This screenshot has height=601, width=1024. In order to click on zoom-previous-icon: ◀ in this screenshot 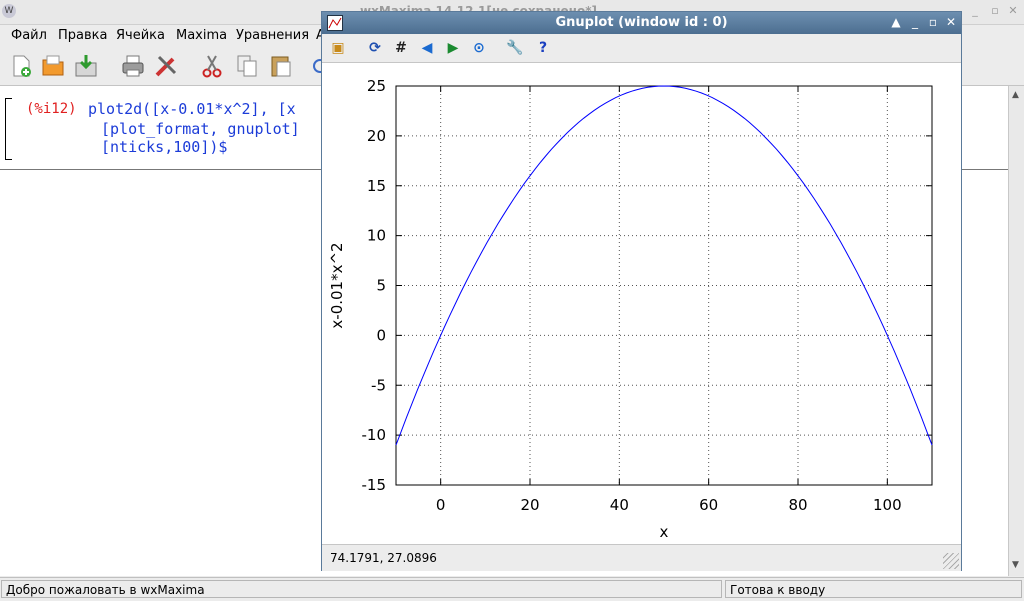, I will do `click(427, 48)`.